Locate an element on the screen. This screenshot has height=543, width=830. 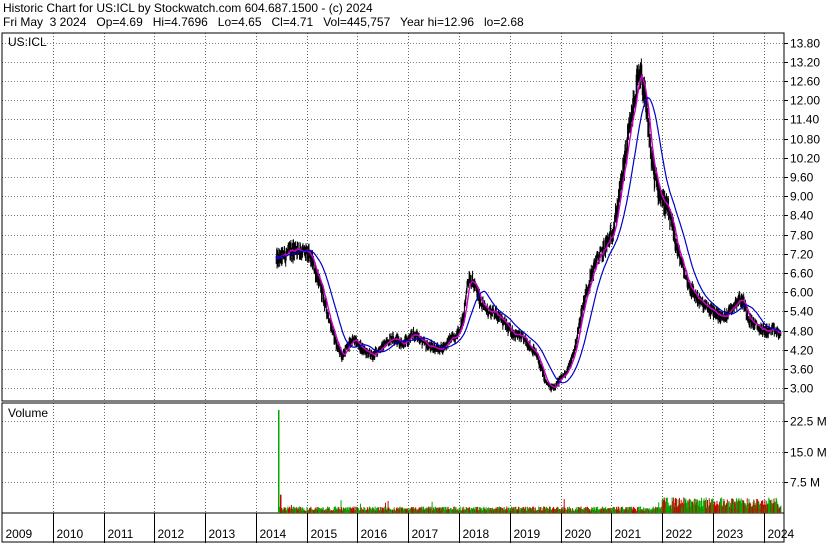
price-tick-label: 12.00 is located at coordinates (805, 101).